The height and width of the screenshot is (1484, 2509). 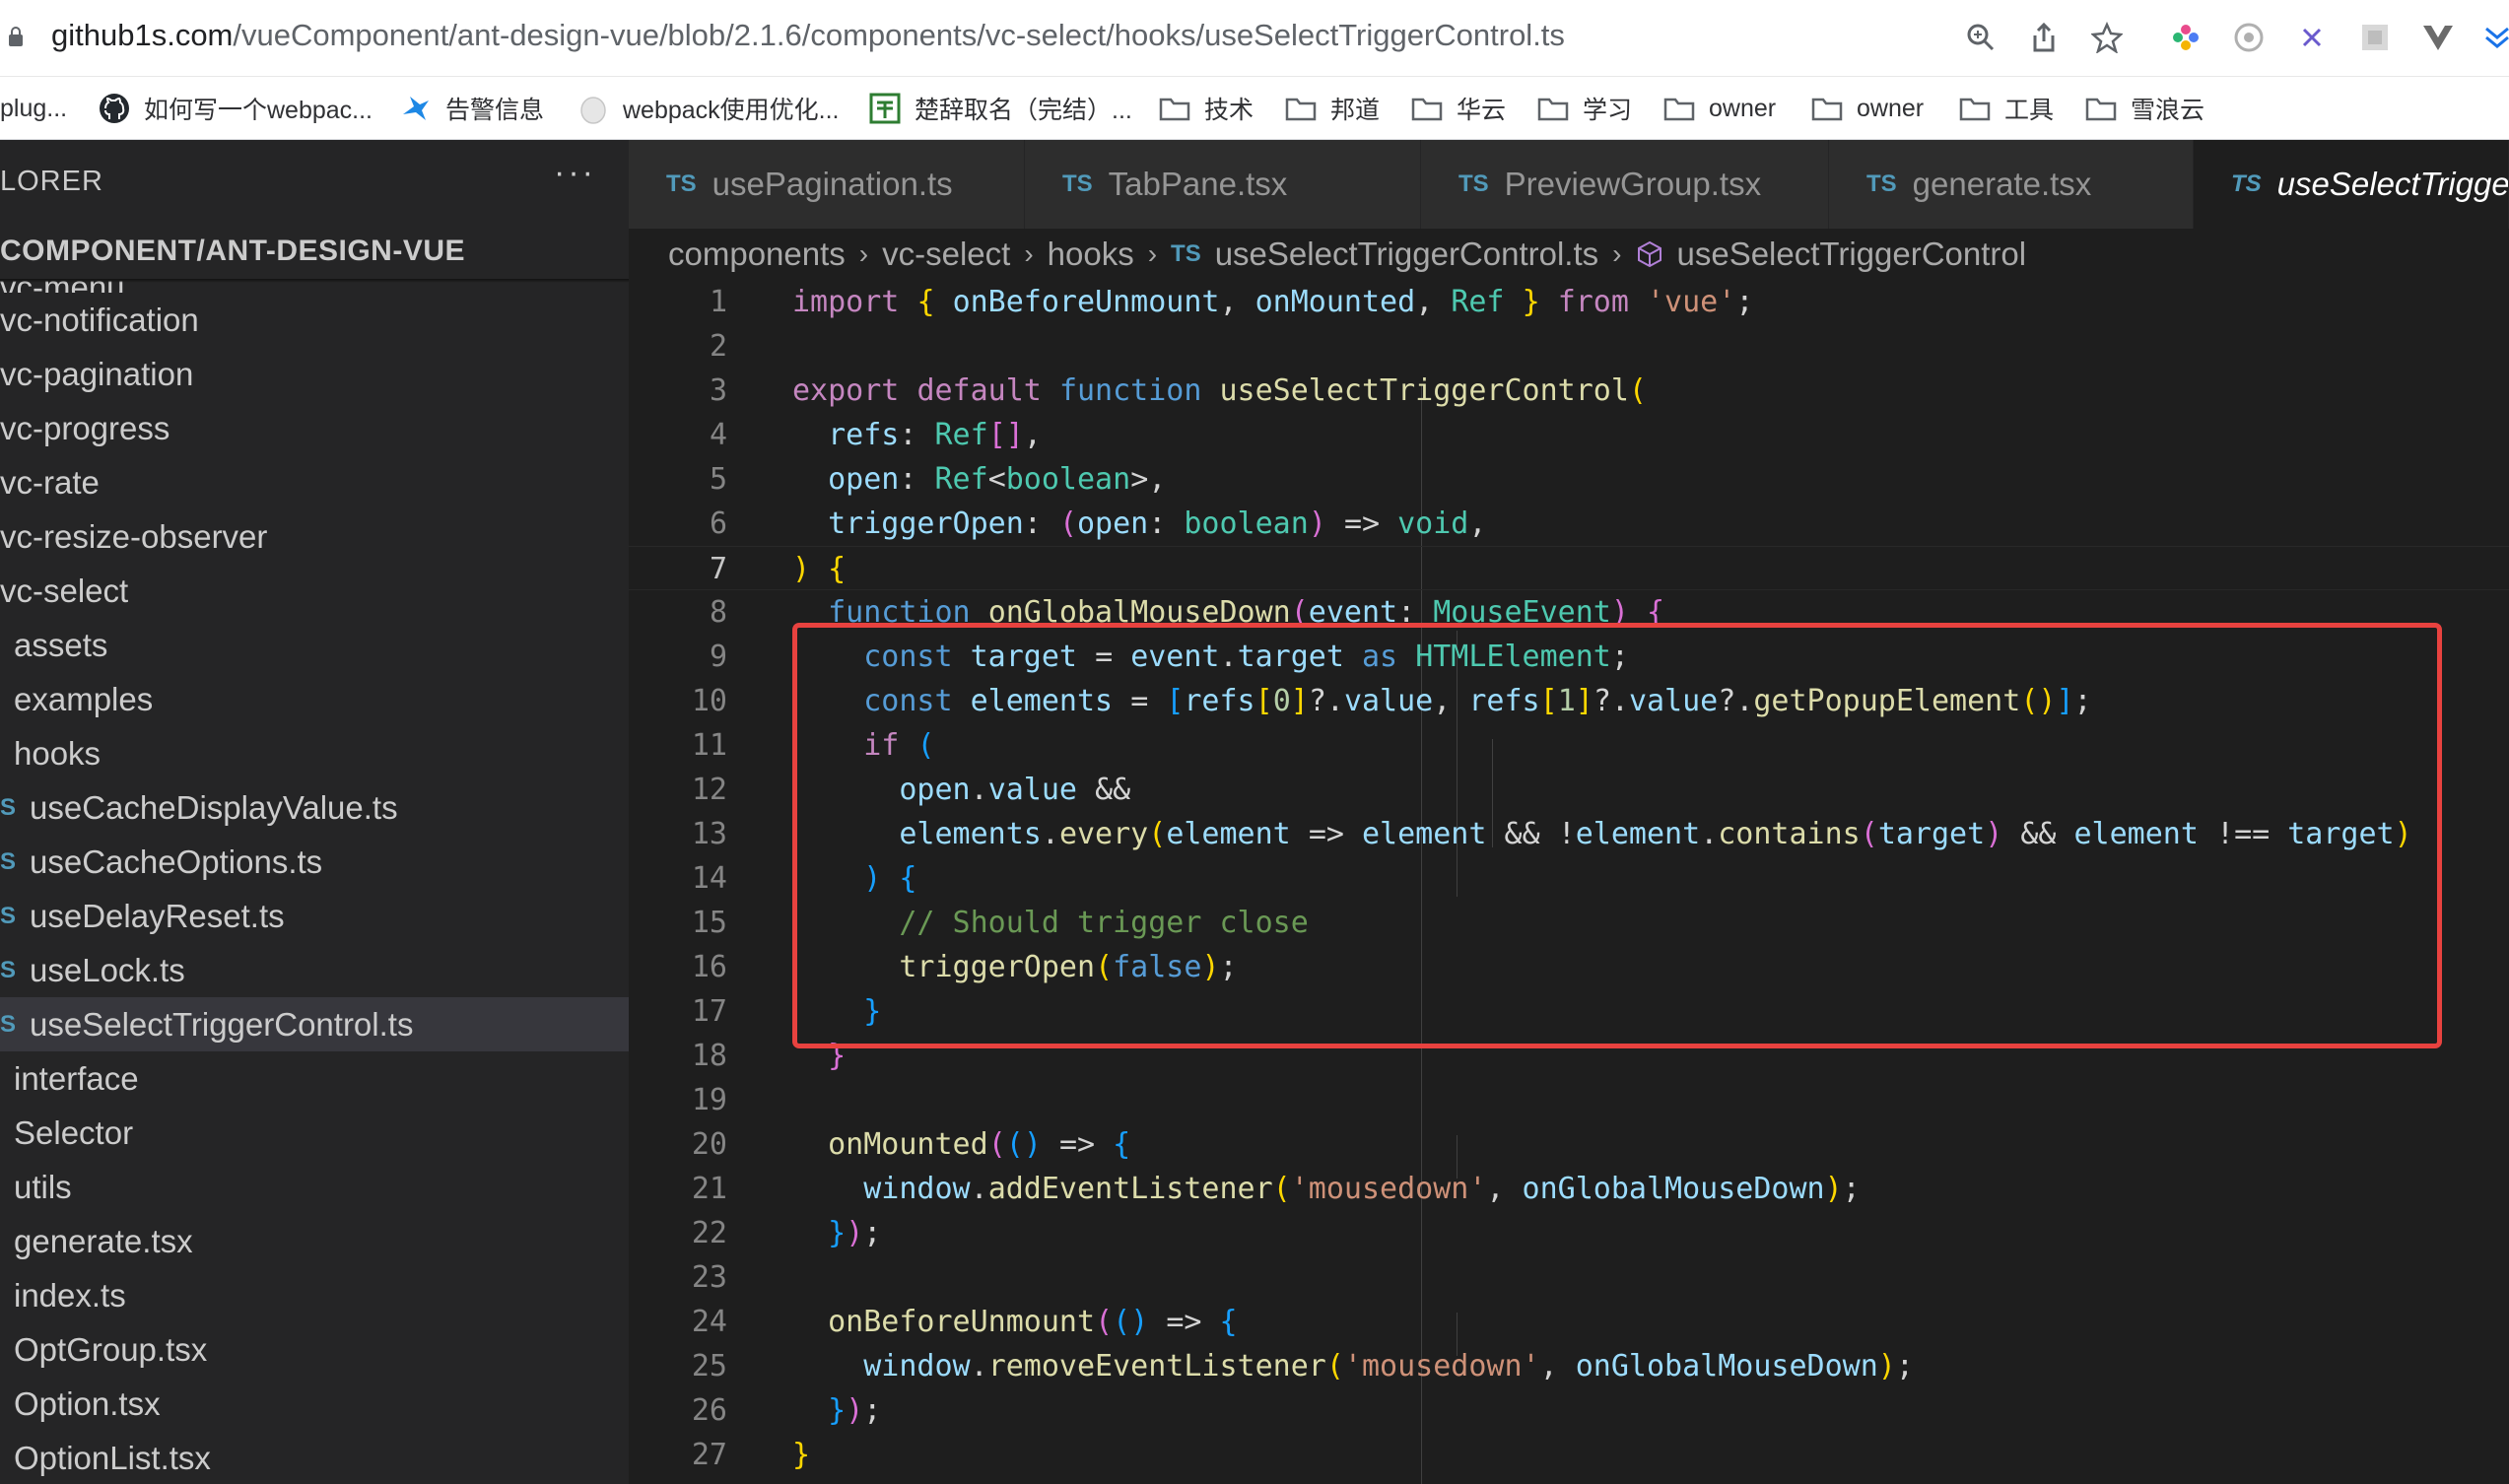 What do you see at coordinates (2107, 37) in the screenshot?
I see `bookmark-star-icon` at bounding box center [2107, 37].